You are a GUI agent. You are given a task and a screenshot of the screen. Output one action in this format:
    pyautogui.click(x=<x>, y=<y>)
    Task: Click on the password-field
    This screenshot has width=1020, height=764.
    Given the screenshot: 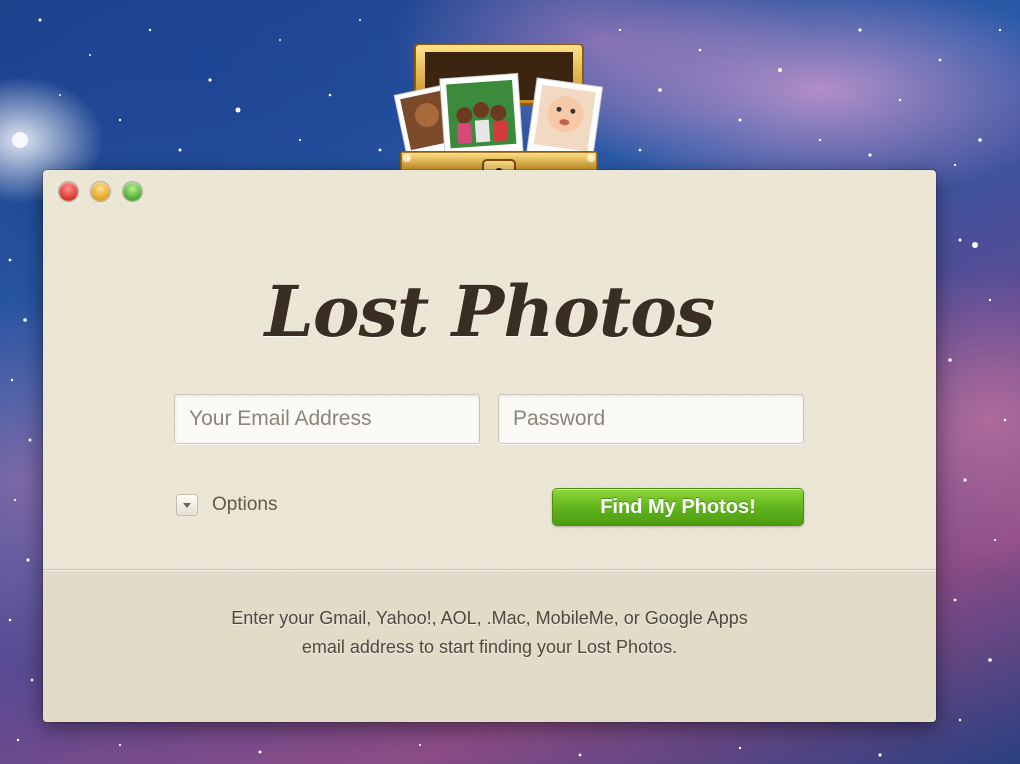 What is the action you would take?
    pyautogui.click(x=651, y=419)
    